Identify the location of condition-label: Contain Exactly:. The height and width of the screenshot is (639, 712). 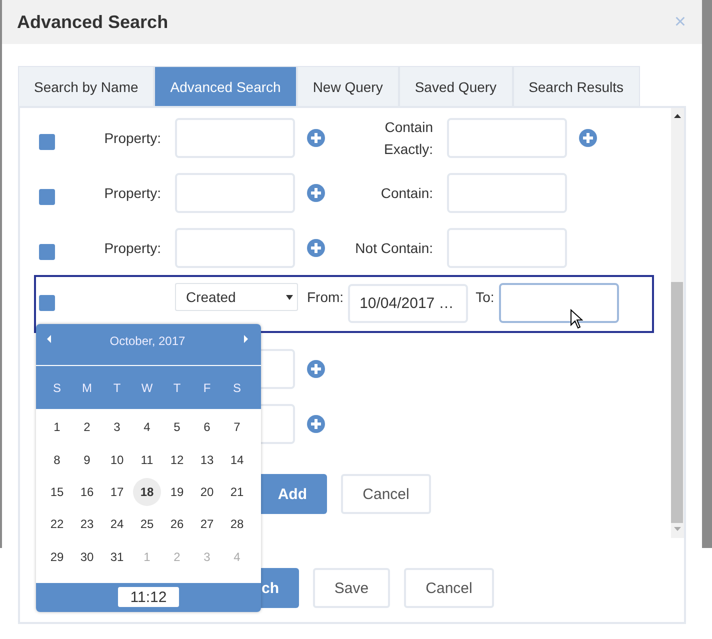
(407, 138).